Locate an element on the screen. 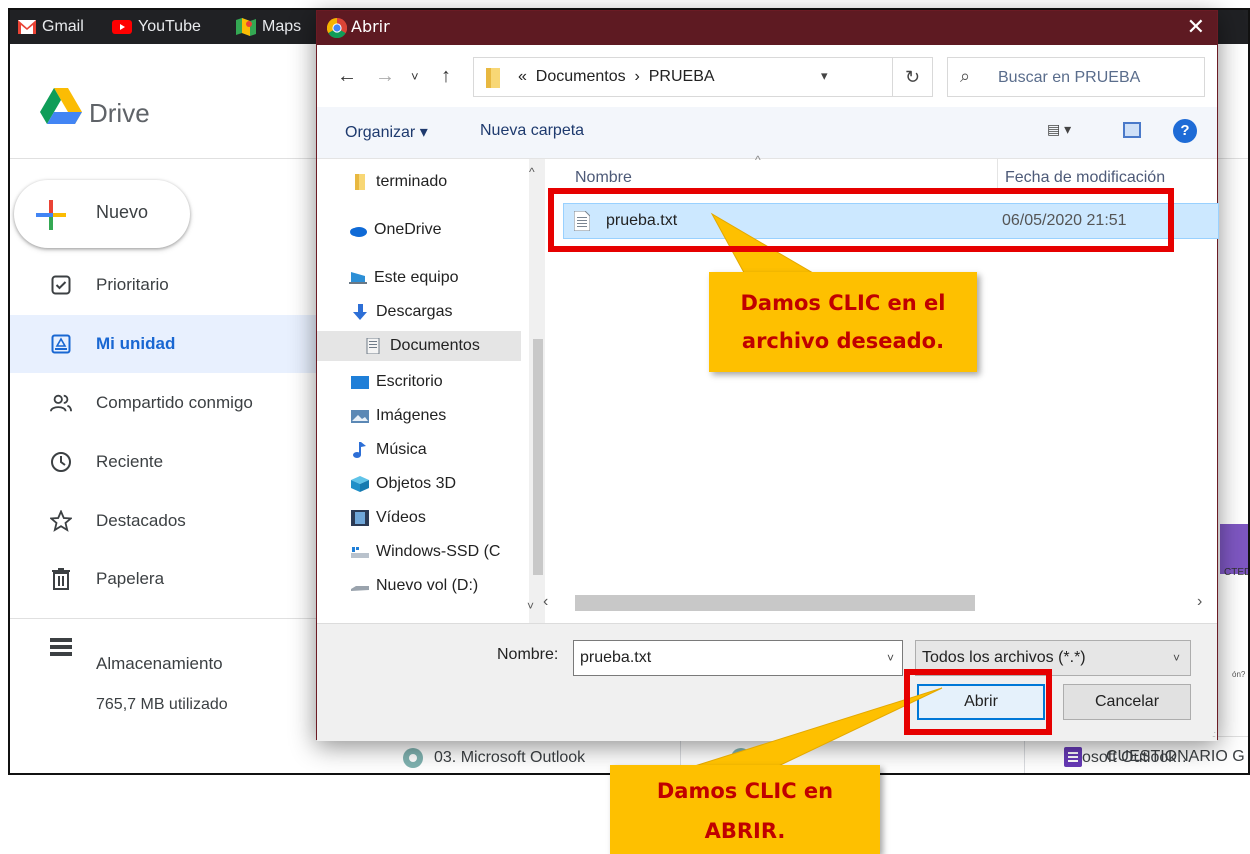  column-header-date: Fecha de modificación is located at coordinates (1085, 178).